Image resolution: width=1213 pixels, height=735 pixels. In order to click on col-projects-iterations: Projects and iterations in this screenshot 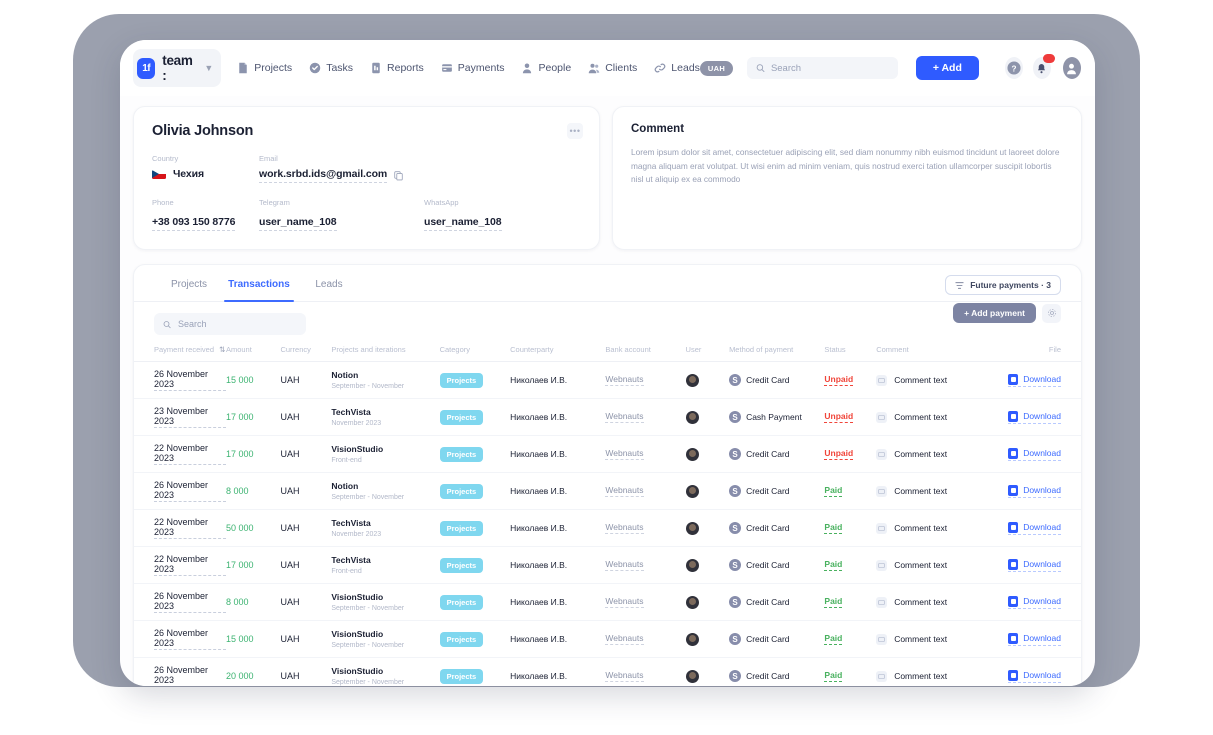, I will do `click(385, 353)`.